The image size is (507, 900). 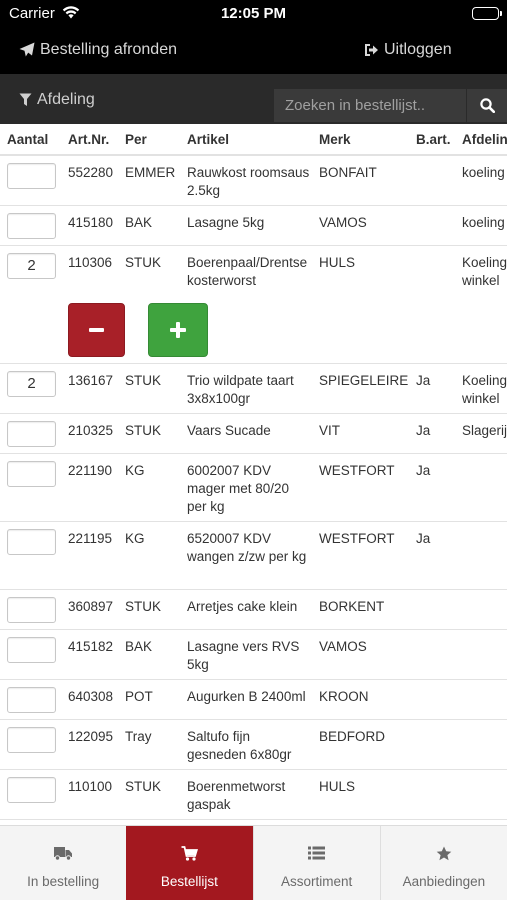 I want to click on cell-artikel: Lasagne vers RVS 5kg, so click(x=246, y=654).